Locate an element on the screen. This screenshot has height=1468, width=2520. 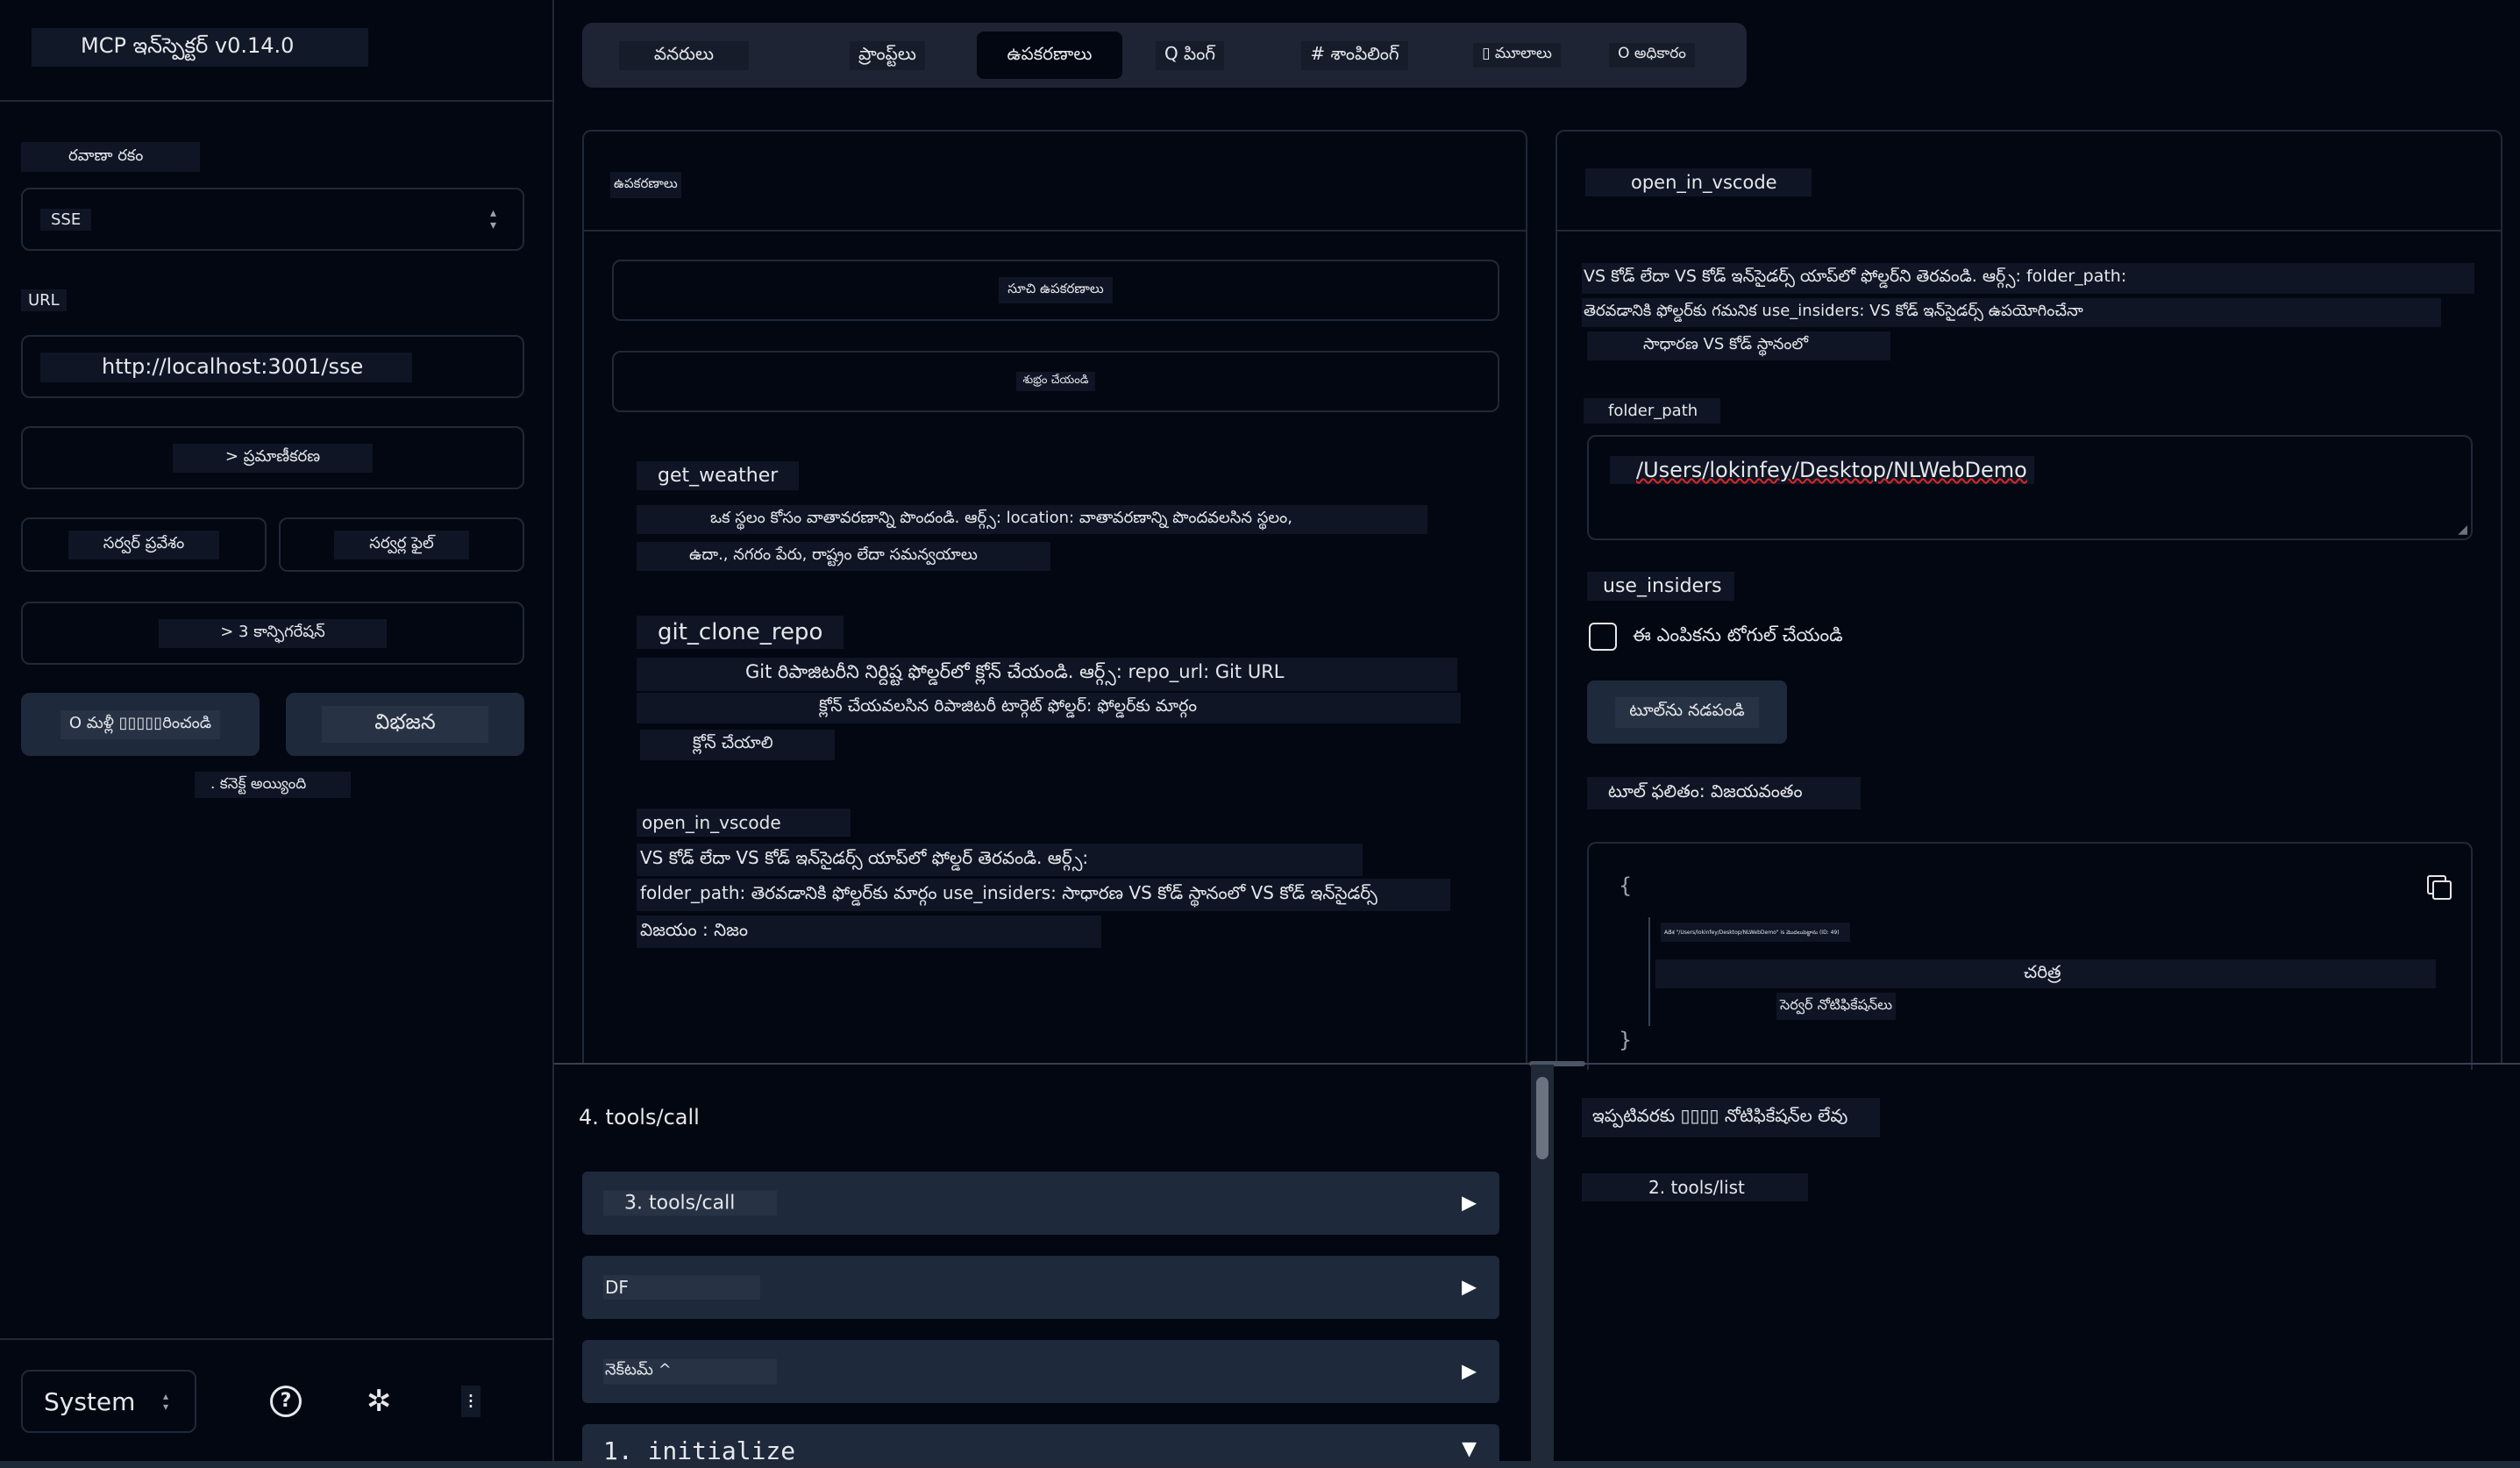
url-input: http://localhost:3001/sse is located at coordinates (272, 367).